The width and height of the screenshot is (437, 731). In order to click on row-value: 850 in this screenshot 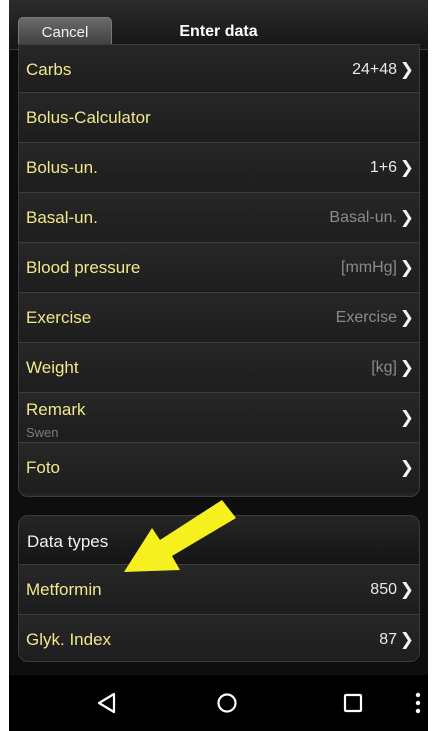, I will do `click(383, 589)`.